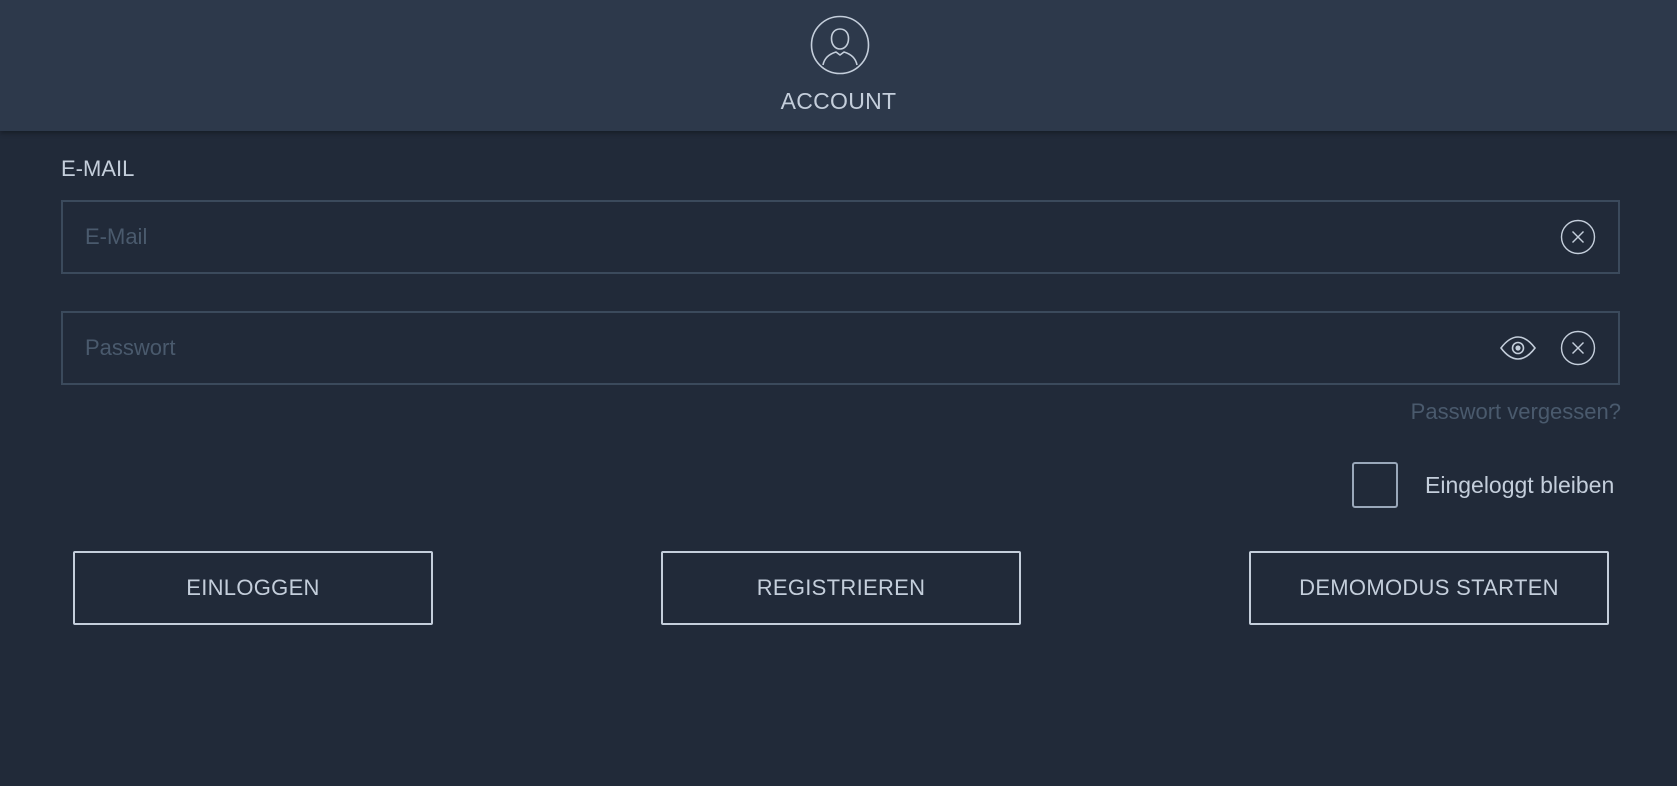 This screenshot has height=786, width=1677. What do you see at coordinates (253, 588) in the screenshot?
I see `login-button: EINLOGGEN` at bounding box center [253, 588].